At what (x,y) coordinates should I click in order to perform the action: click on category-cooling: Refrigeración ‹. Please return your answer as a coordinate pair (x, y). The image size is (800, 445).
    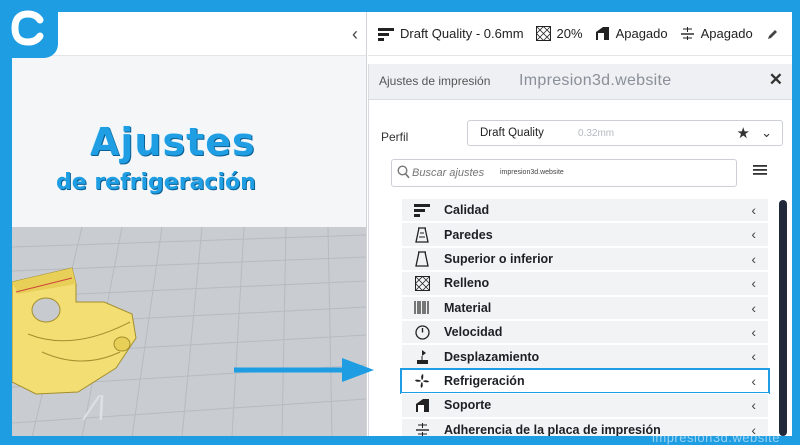
    Looking at the image, I should click on (585, 381).